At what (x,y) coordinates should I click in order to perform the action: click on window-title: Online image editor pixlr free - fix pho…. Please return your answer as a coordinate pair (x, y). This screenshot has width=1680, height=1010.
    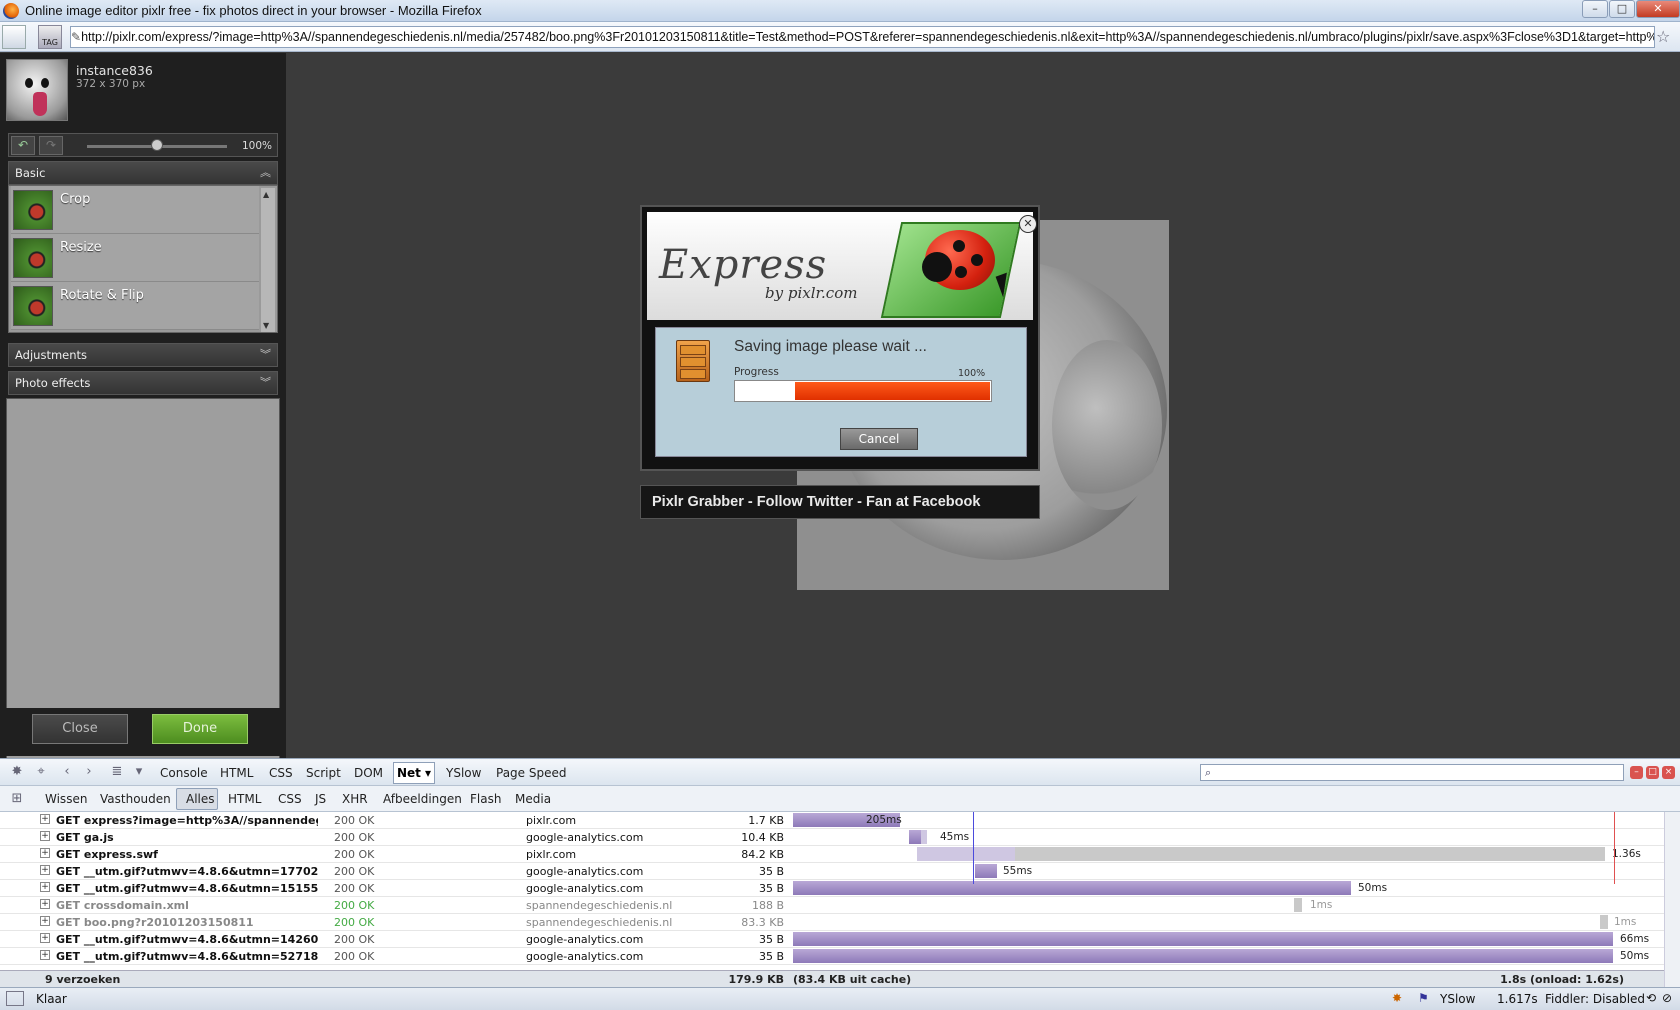
    Looking at the image, I should click on (253, 10).